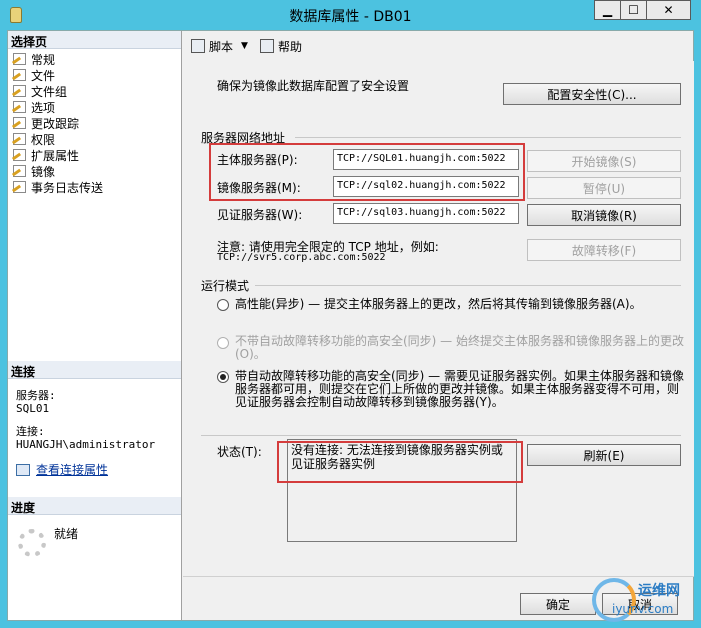  I want to click on nav-label: 镜像, so click(43, 171).